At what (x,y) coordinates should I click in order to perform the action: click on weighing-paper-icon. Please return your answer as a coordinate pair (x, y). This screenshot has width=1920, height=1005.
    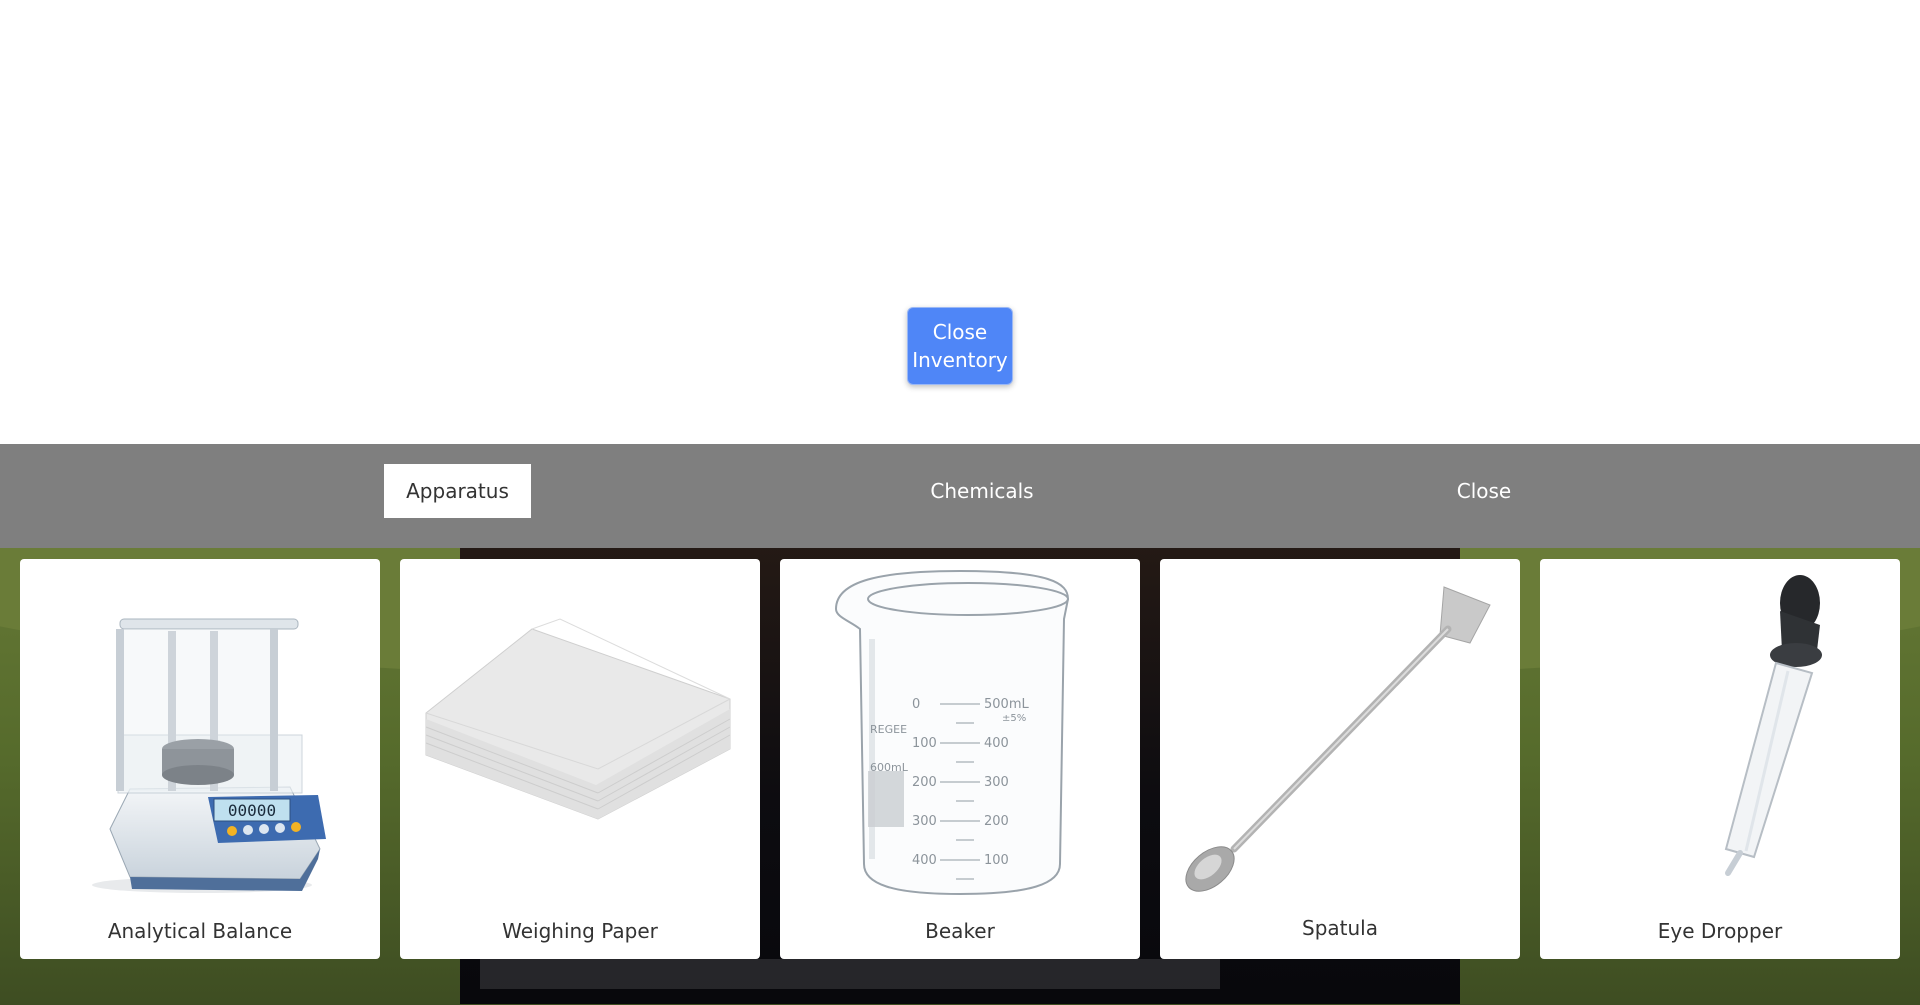
    Looking at the image, I should click on (578, 719).